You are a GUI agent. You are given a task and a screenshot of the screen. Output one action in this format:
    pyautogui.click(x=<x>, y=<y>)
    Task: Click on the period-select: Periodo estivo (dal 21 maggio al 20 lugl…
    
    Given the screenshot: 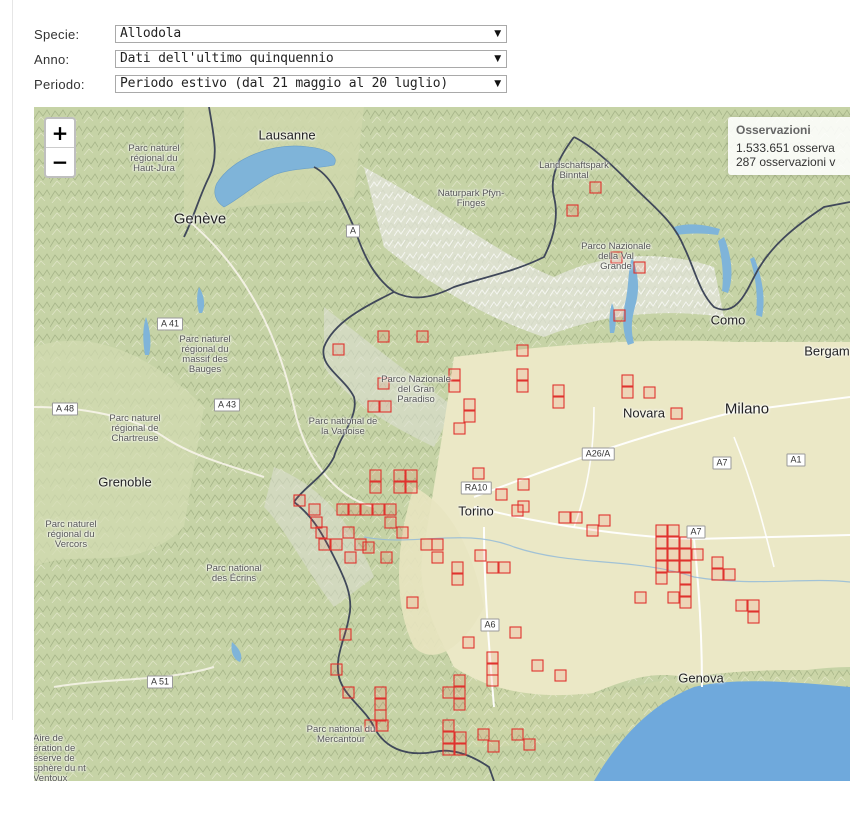 What is the action you would take?
    pyautogui.click(x=311, y=84)
    